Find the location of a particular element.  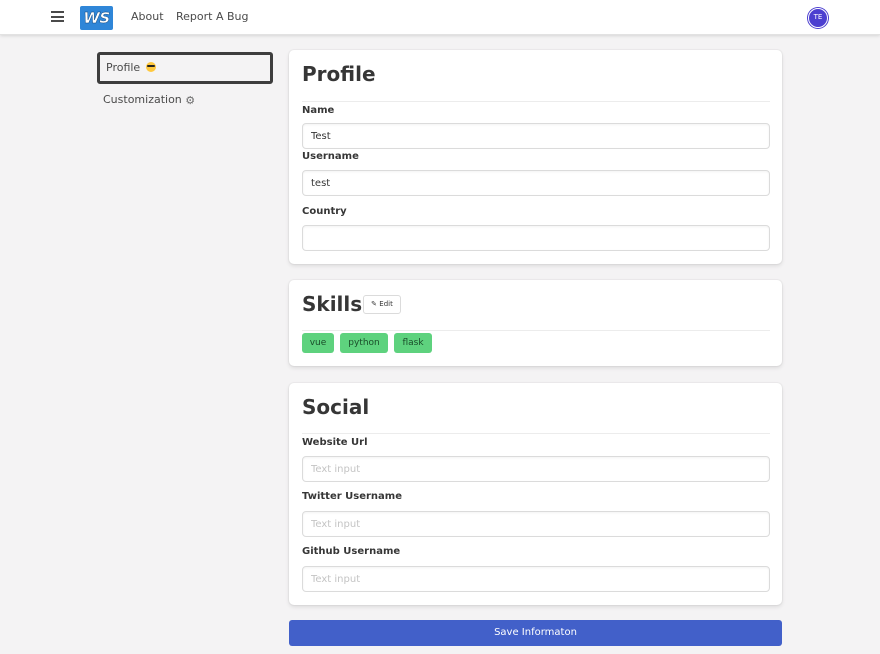

country-input is located at coordinates (536, 238).